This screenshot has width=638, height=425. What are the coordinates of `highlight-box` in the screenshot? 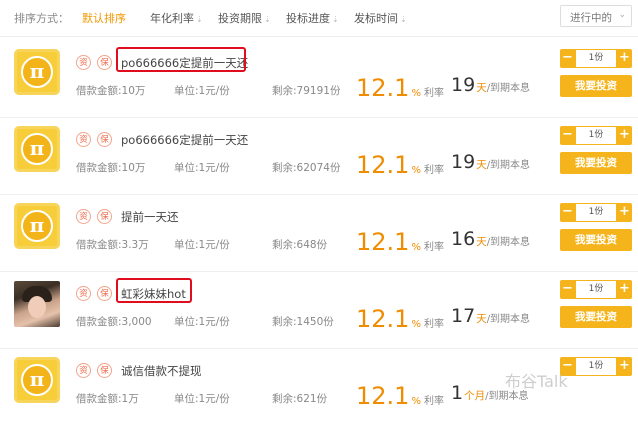 It's located at (181, 59).